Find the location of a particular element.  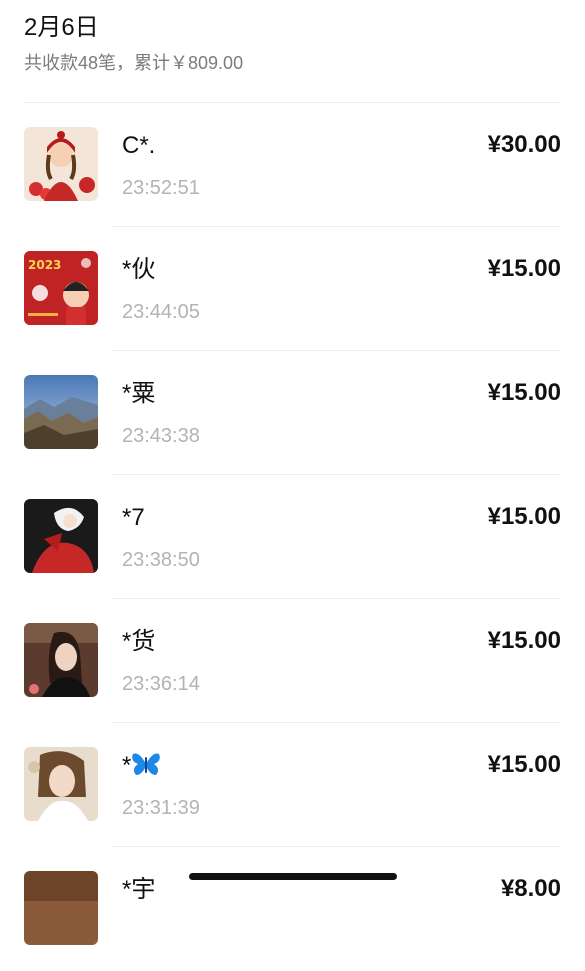

transaction-time: 23:43:38 is located at coordinates (161, 436).